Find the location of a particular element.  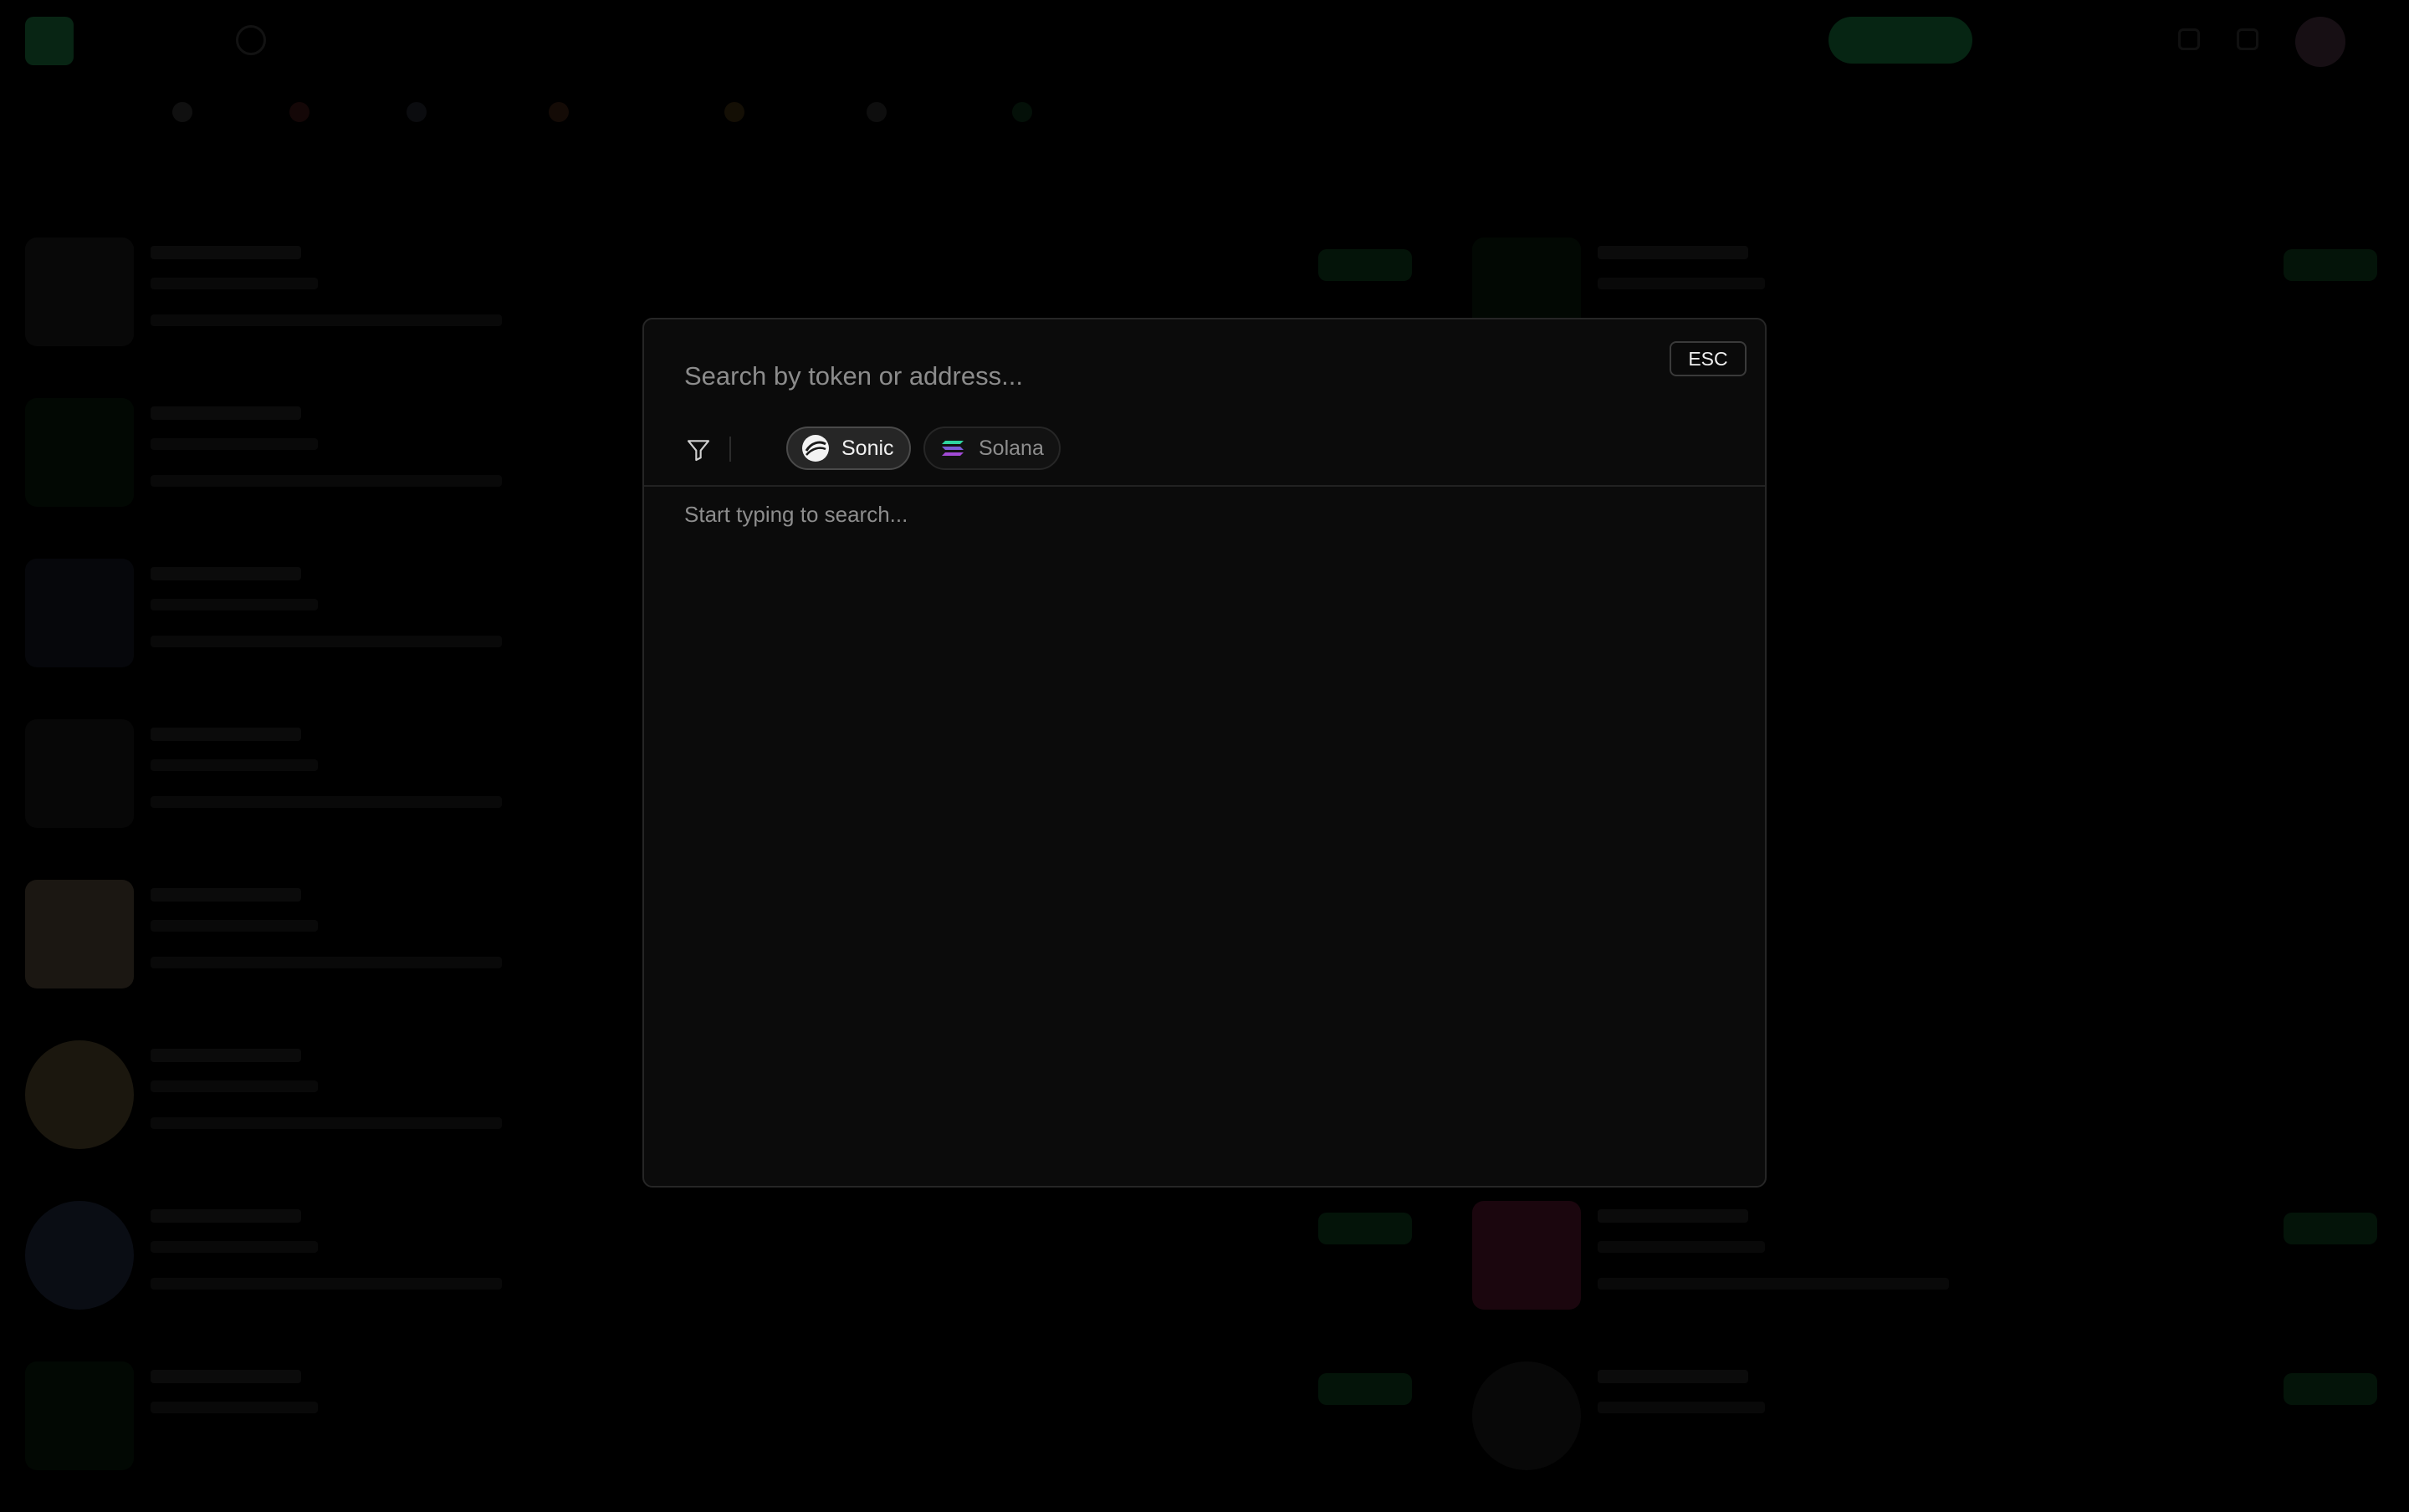

chain-filter-row: Sonic Solana is located at coordinates (1186, 448).